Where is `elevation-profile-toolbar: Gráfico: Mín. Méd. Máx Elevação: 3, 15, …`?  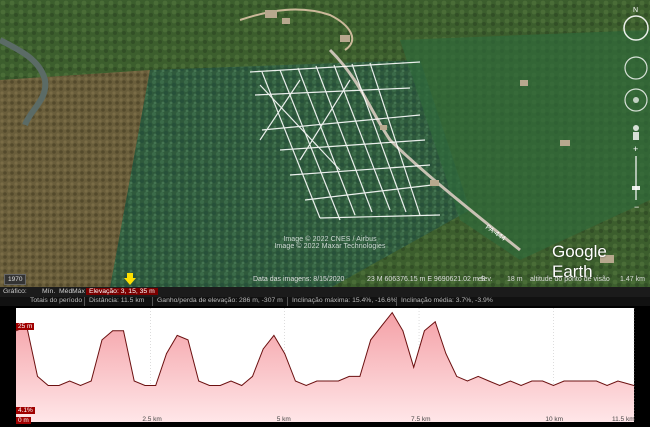 elevation-profile-toolbar: Gráfico: Mín. Méd. Máx Elevação: 3, 15, … is located at coordinates (325, 292).